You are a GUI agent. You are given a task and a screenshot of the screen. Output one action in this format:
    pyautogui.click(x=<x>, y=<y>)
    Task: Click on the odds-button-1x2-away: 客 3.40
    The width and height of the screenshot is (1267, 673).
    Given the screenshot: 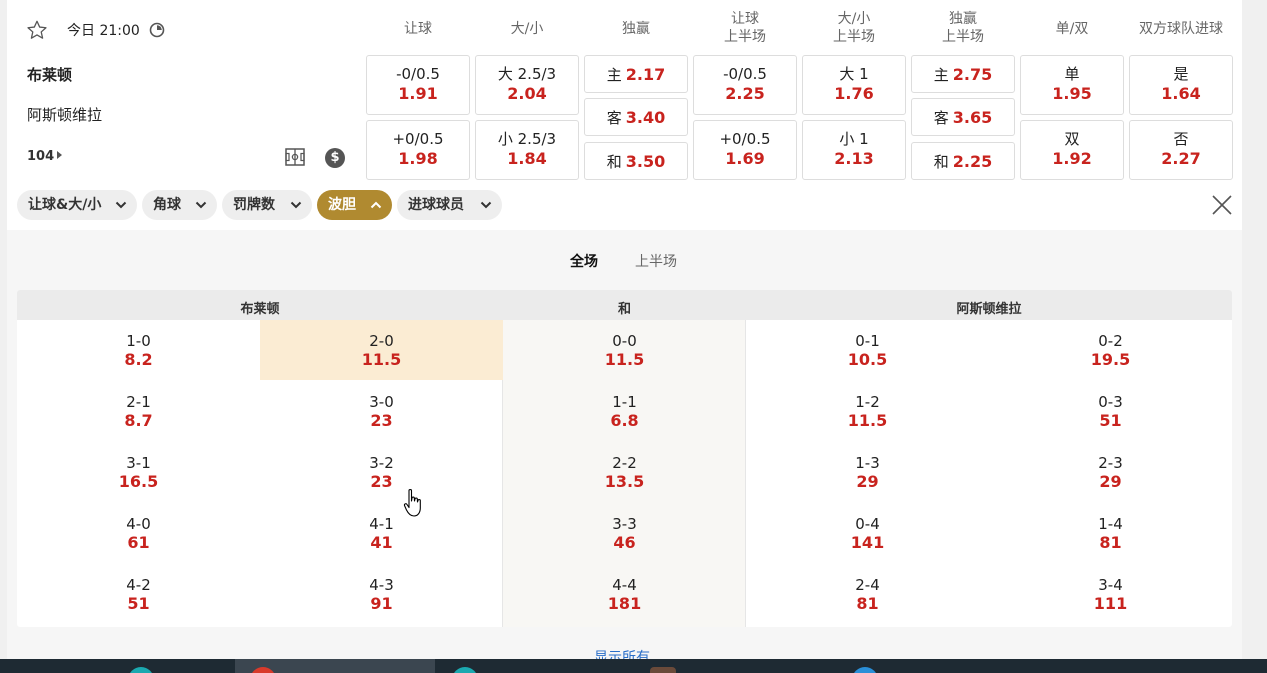 What is the action you would take?
    pyautogui.click(x=636, y=117)
    